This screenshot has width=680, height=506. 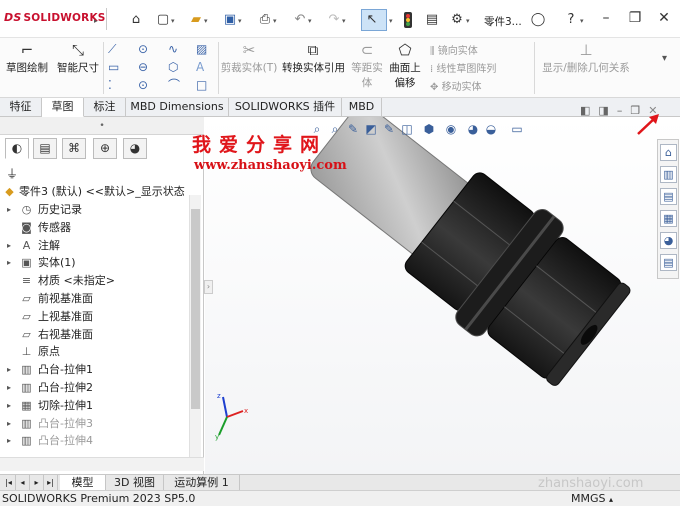 What do you see at coordinates (94, 245) in the screenshot?
I see `tree-item: ▸ A 注解` at bounding box center [94, 245].